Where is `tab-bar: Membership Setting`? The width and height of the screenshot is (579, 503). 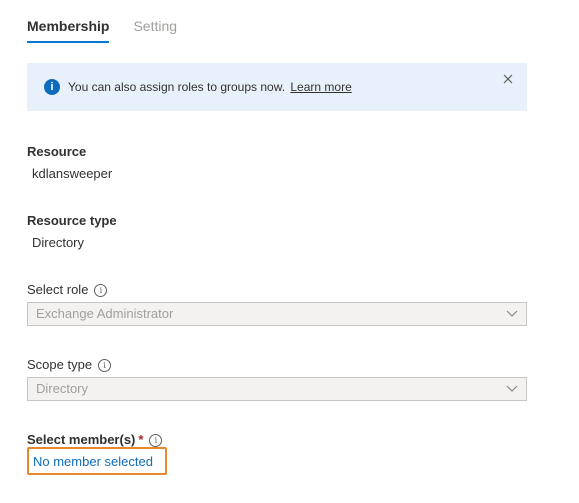
tab-bar: Membership Setting is located at coordinates (102, 28).